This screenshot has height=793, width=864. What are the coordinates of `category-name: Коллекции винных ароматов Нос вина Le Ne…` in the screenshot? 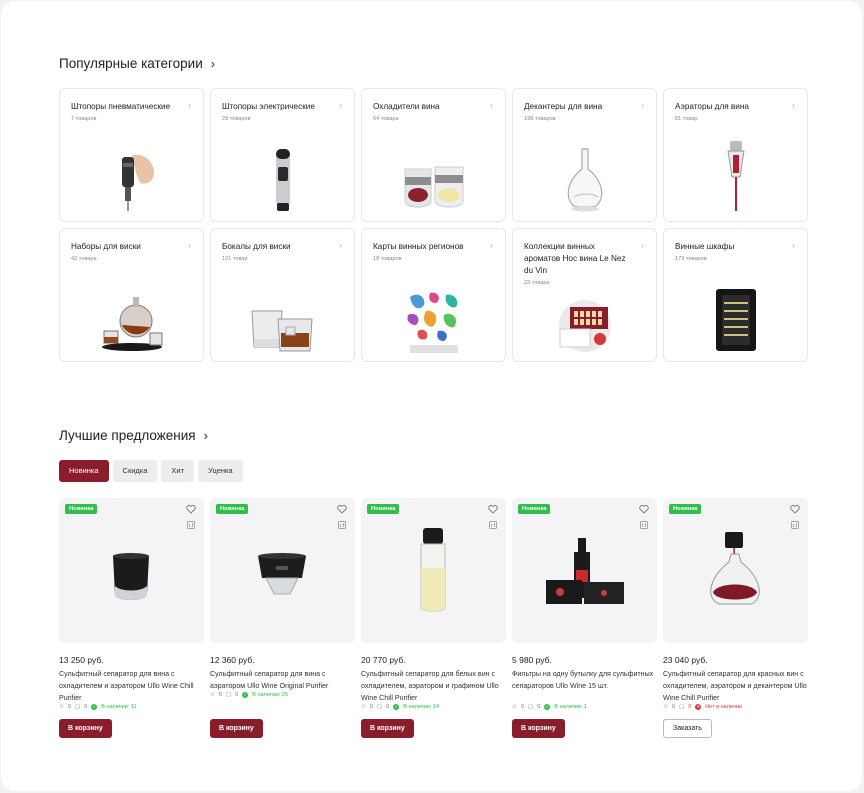 It's located at (575, 258).